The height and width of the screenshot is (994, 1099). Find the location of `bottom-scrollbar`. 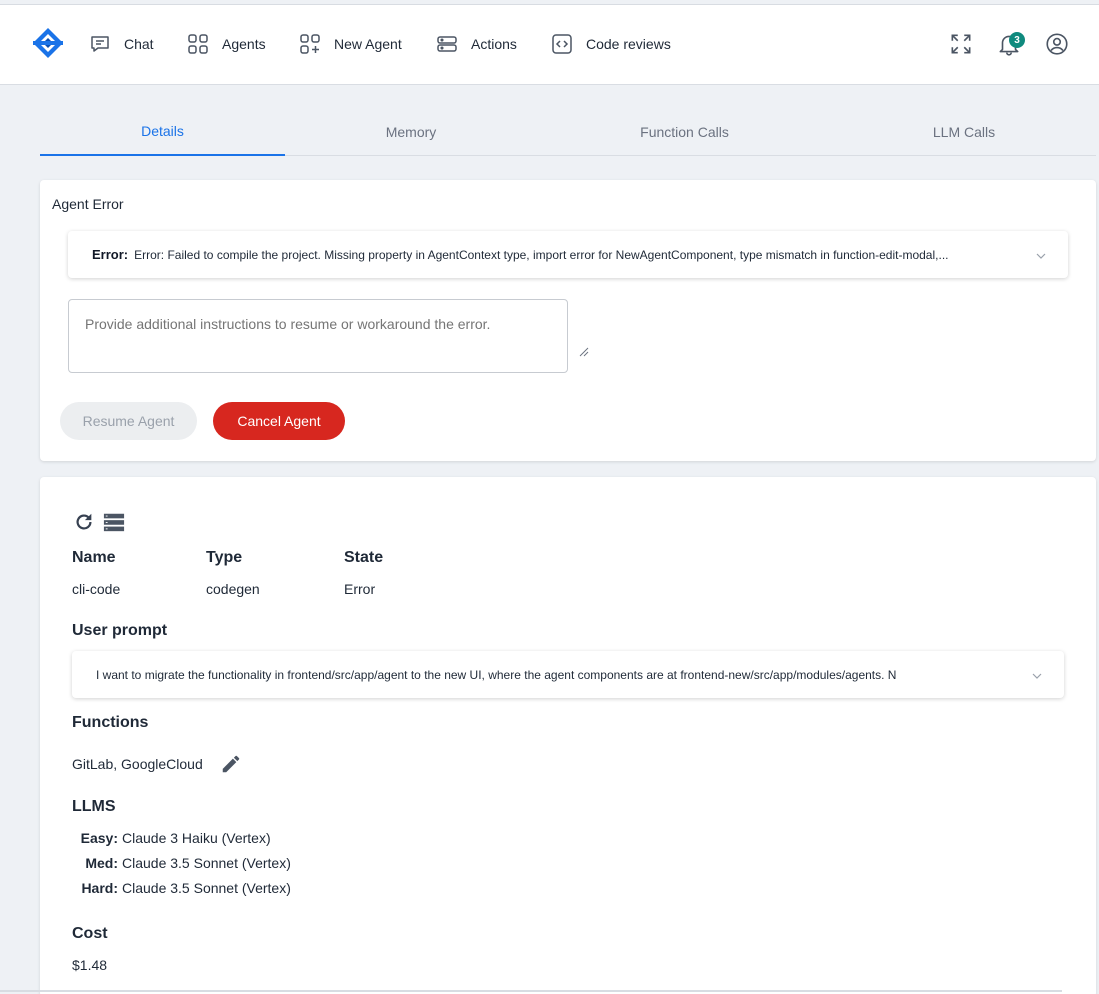

bottom-scrollbar is located at coordinates (531, 991).